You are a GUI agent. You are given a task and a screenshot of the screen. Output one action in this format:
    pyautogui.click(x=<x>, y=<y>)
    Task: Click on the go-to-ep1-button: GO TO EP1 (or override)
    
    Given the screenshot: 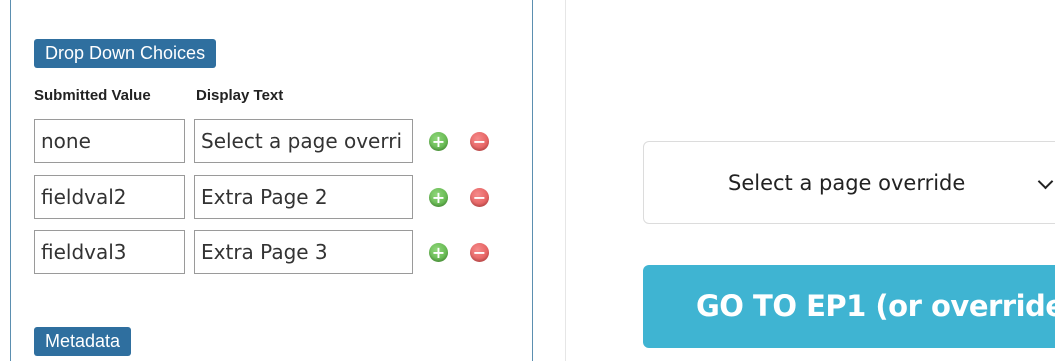 What is the action you would take?
    pyautogui.click(x=849, y=306)
    